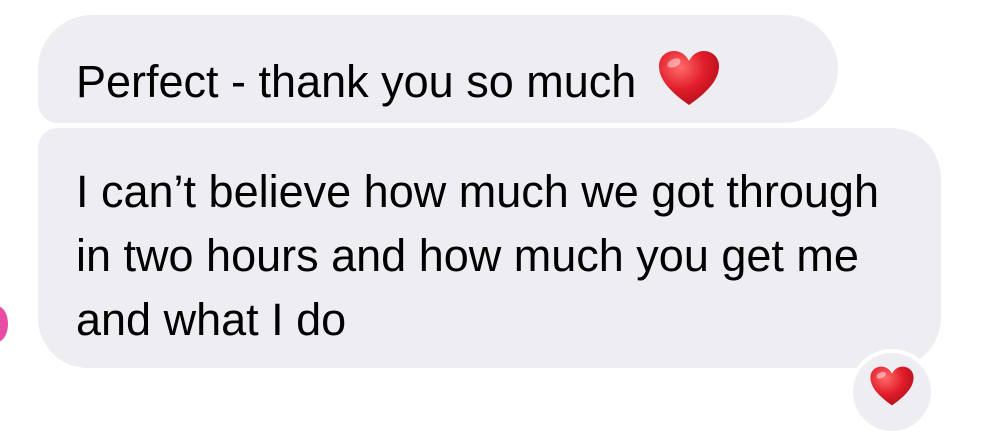  Describe the element at coordinates (892, 392) in the screenshot. I see `reaction-badge` at that location.